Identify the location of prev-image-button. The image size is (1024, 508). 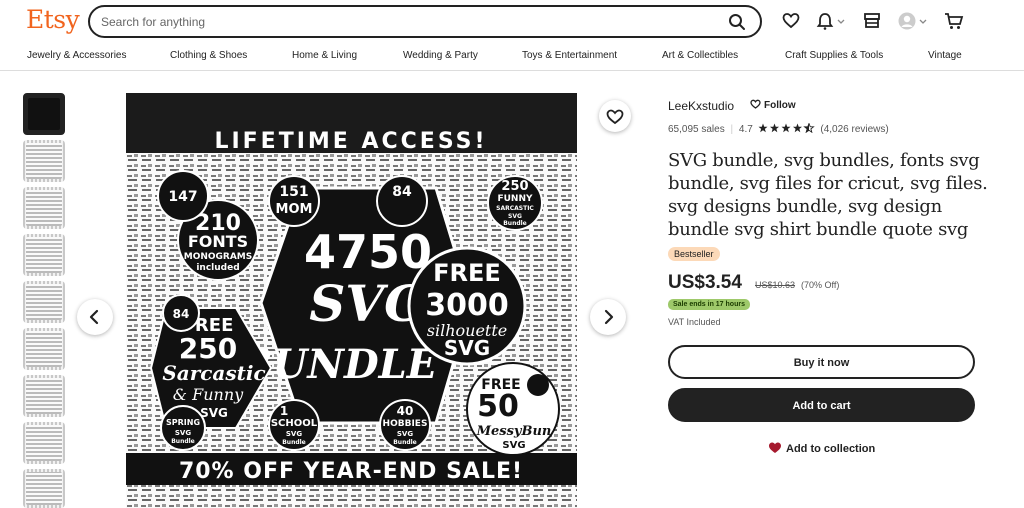
(95, 317).